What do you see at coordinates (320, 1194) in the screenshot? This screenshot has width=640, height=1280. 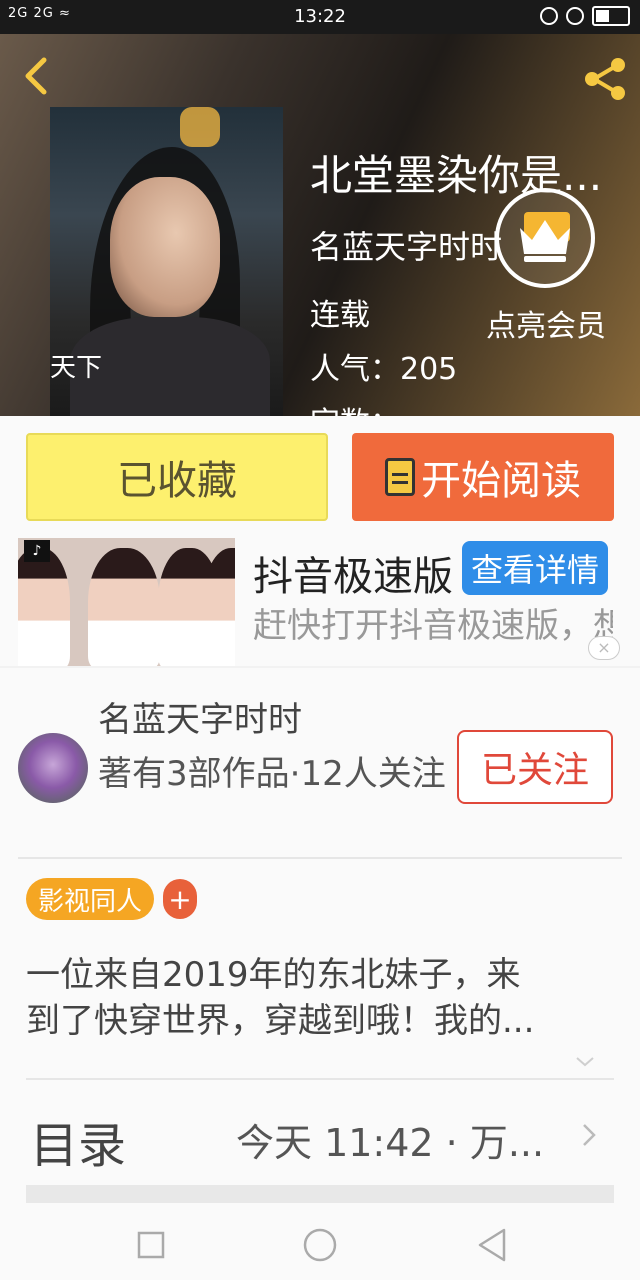 I see `section-separator` at bounding box center [320, 1194].